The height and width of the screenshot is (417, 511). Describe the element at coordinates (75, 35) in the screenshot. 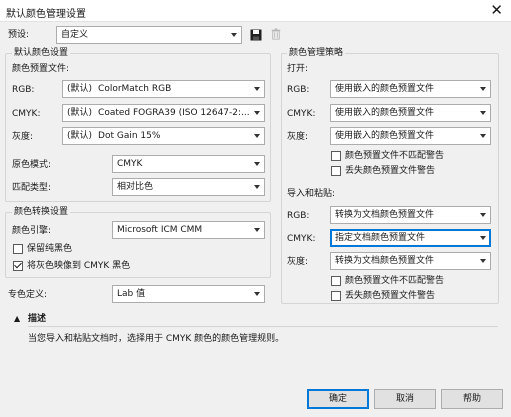

I see `preset-value: 自定义` at that location.